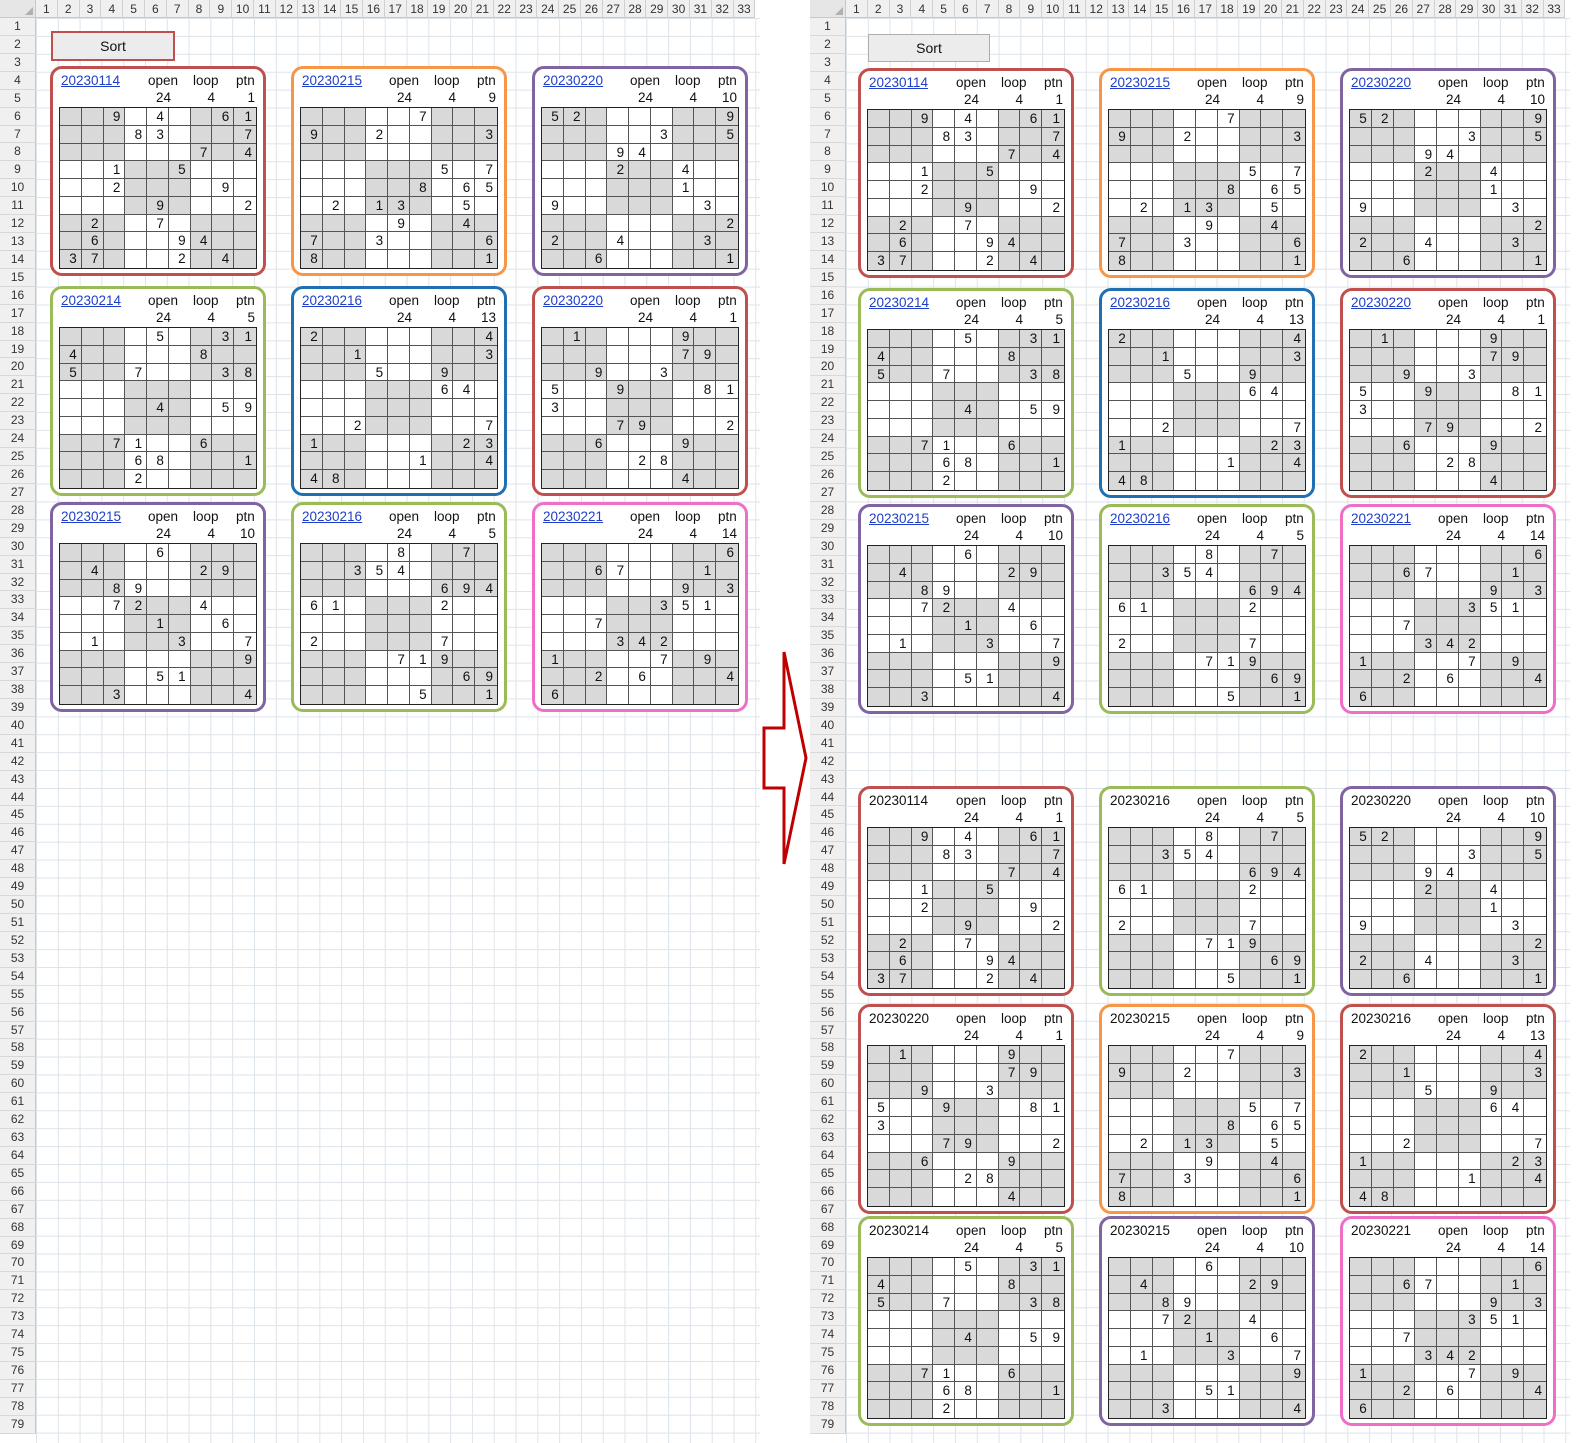  What do you see at coordinates (18, 1281) in the screenshot?
I see `row-header: 71` at bounding box center [18, 1281].